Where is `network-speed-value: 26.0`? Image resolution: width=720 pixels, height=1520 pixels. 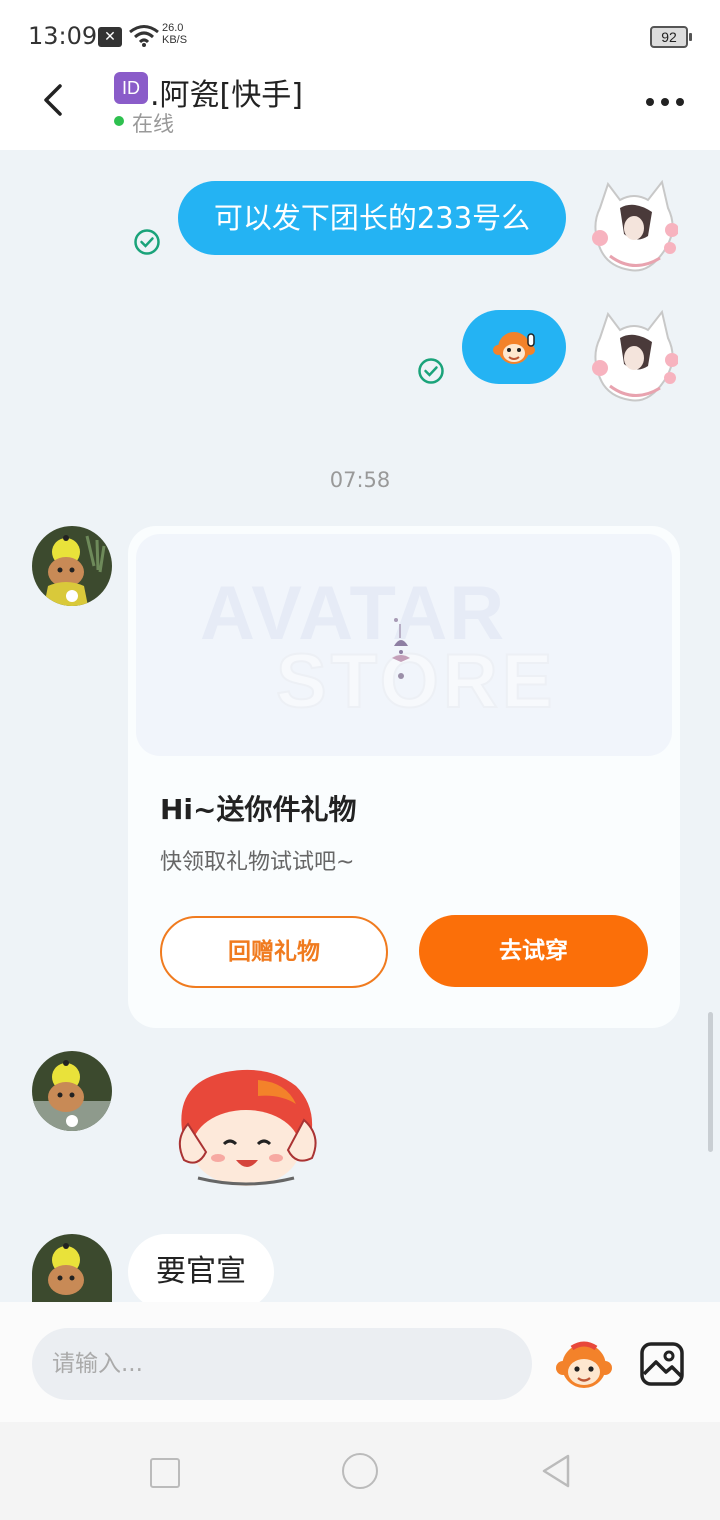
network-speed-value: 26.0 is located at coordinates (173, 28).